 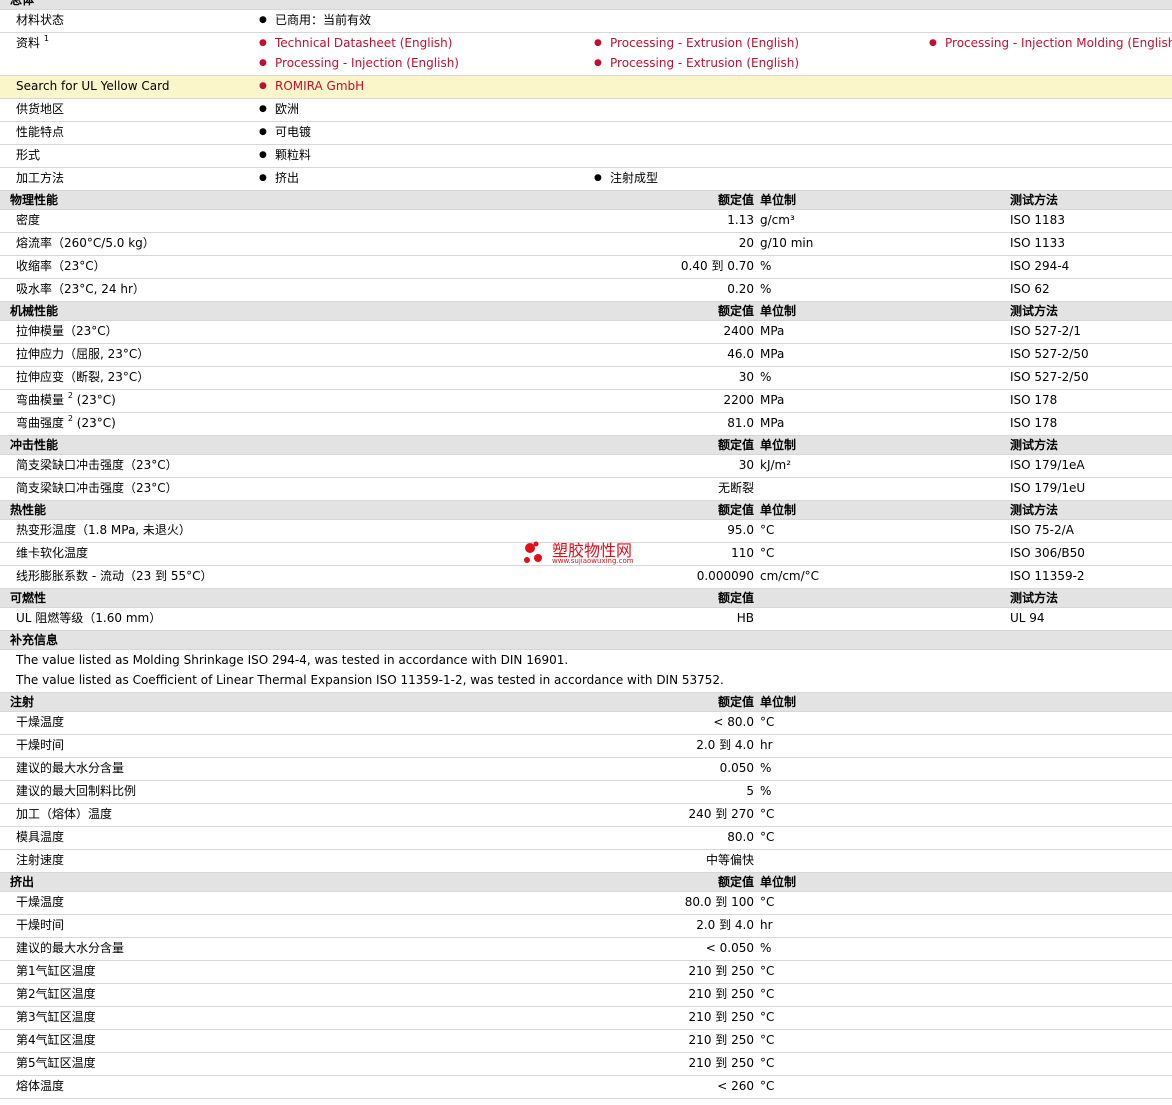 What do you see at coordinates (733, 722) in the screenshot?
I see `prop-value: < 80.0` at bounding box center [733, 722].